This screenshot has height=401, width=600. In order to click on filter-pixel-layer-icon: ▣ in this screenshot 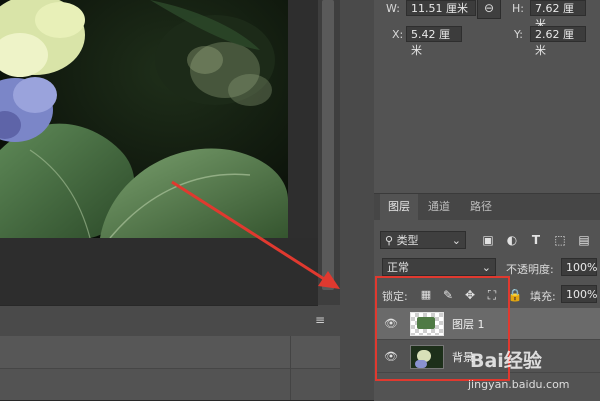, I will do `click(488, 240)`.